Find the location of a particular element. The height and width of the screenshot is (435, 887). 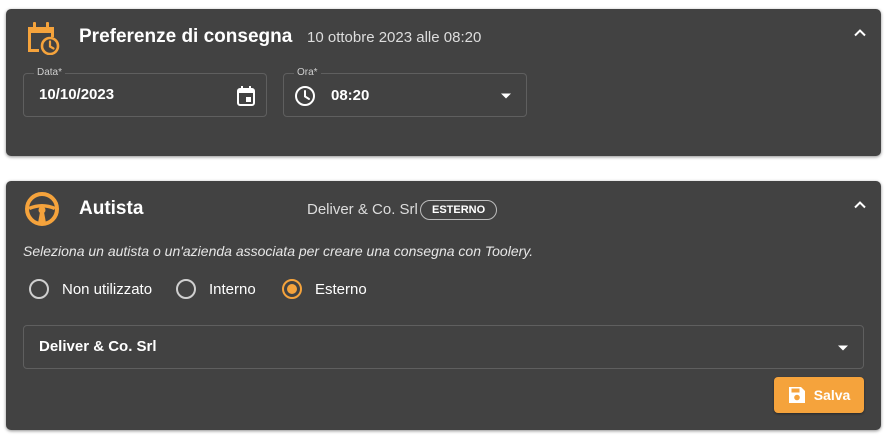

time-value: 08:20 is located at coordinates (350, 95).